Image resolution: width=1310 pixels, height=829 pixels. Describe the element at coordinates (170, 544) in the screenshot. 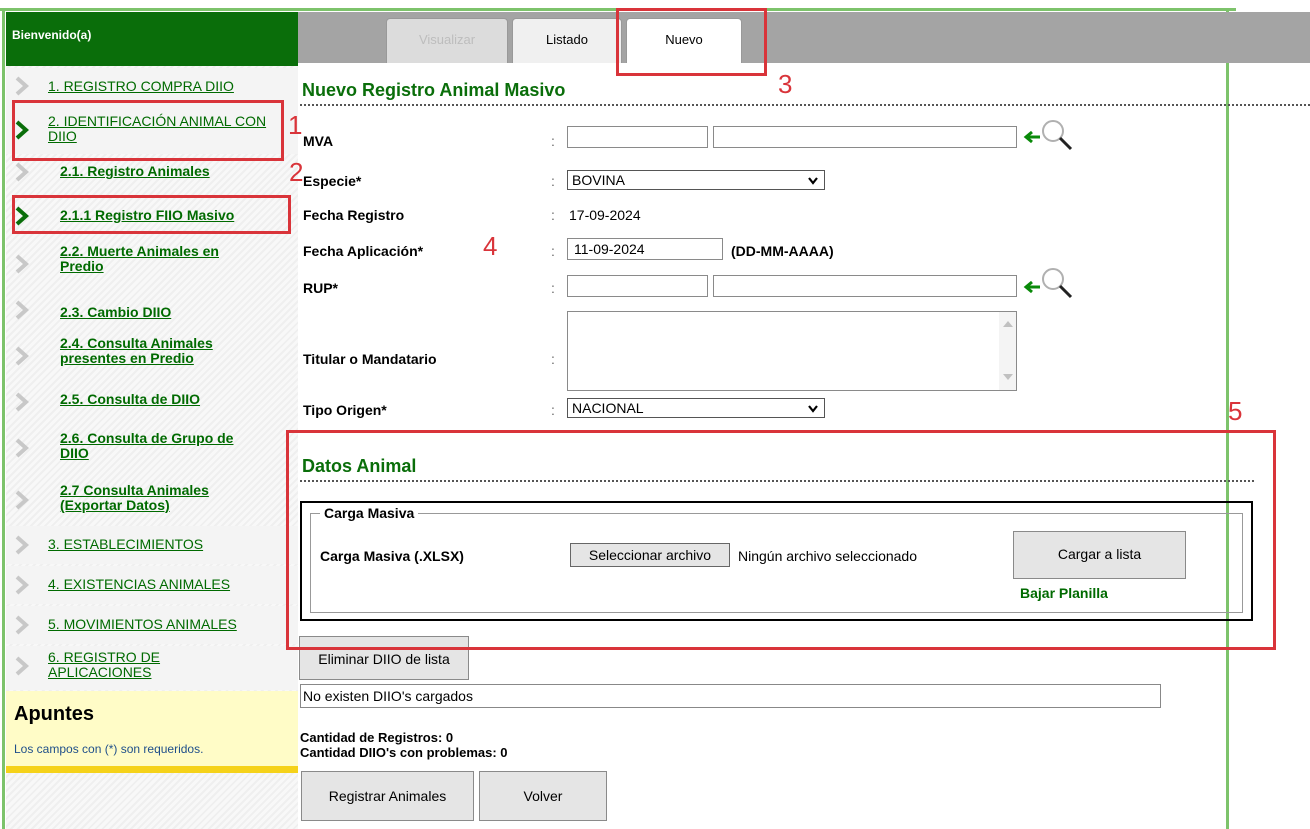

I see `sidebar-item-label: 3. ESTABLECIMIENTOS` at that location.